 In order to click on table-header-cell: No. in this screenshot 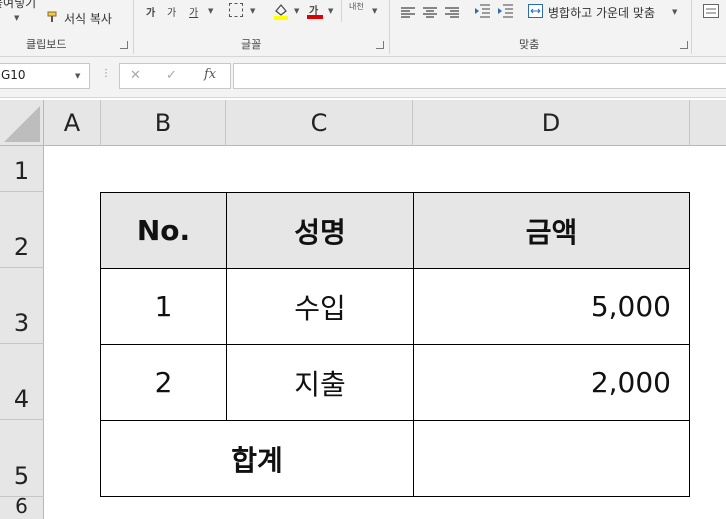, I will do `click(163, 230)`.